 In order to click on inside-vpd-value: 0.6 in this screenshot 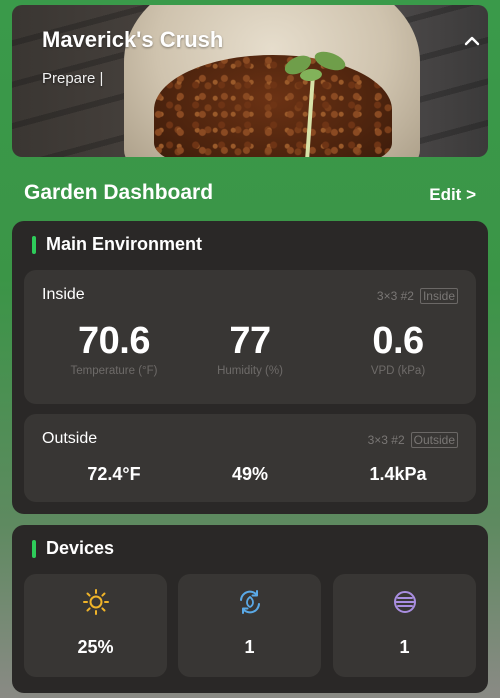, I will do `click(398, 341)`.